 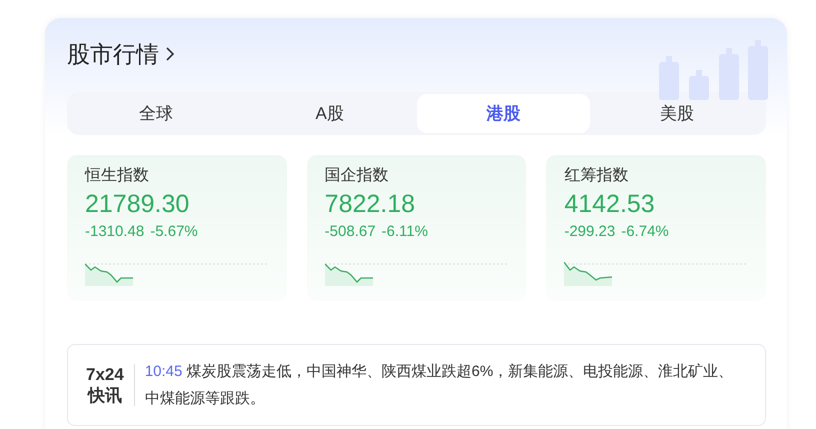 What do you see at coordinates (105, 374) in the screenshot?
I see `badge-text: 7x24` at bounding box center [105, 374].